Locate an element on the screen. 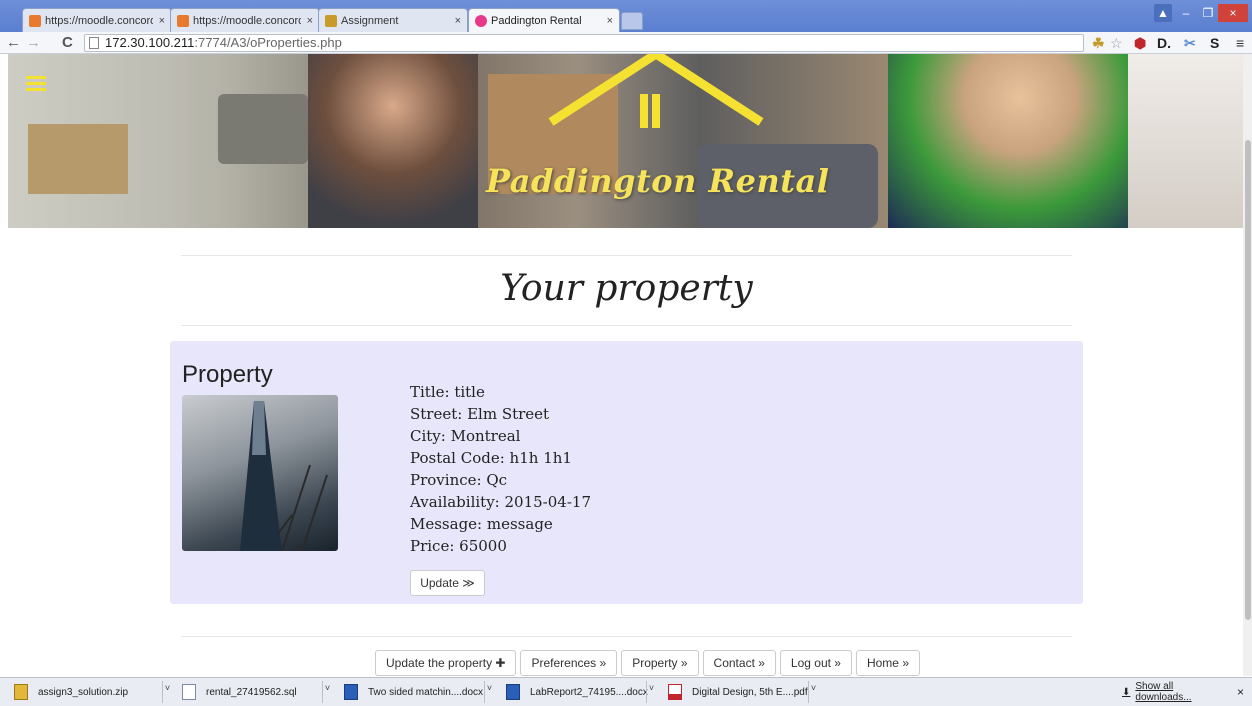  preferences-button: Preferences » is located at coordinates (569, 663).